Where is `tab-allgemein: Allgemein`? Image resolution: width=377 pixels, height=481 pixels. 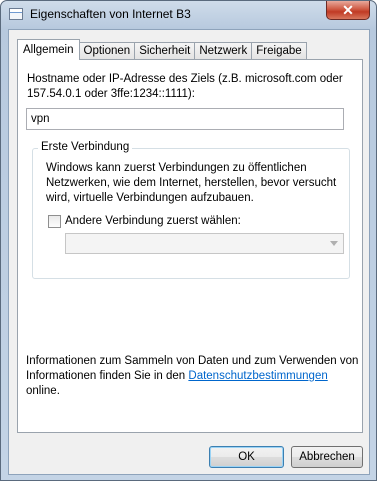
tab-allgemein: Allgemein is located at coordinates (48, 49).